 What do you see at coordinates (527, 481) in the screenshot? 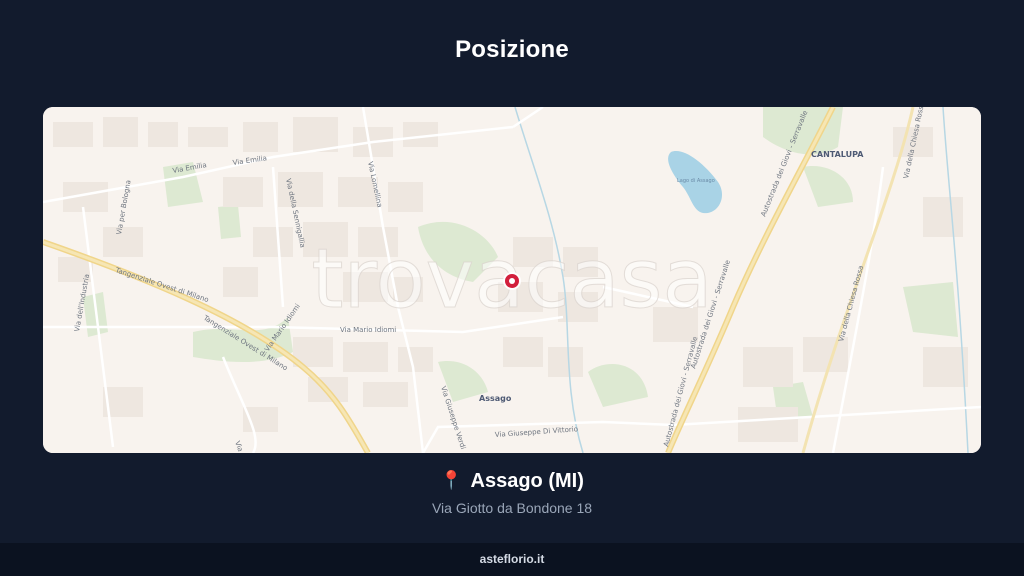
I see `location-city: Assago (MI)` at bounding box center [527, 481].